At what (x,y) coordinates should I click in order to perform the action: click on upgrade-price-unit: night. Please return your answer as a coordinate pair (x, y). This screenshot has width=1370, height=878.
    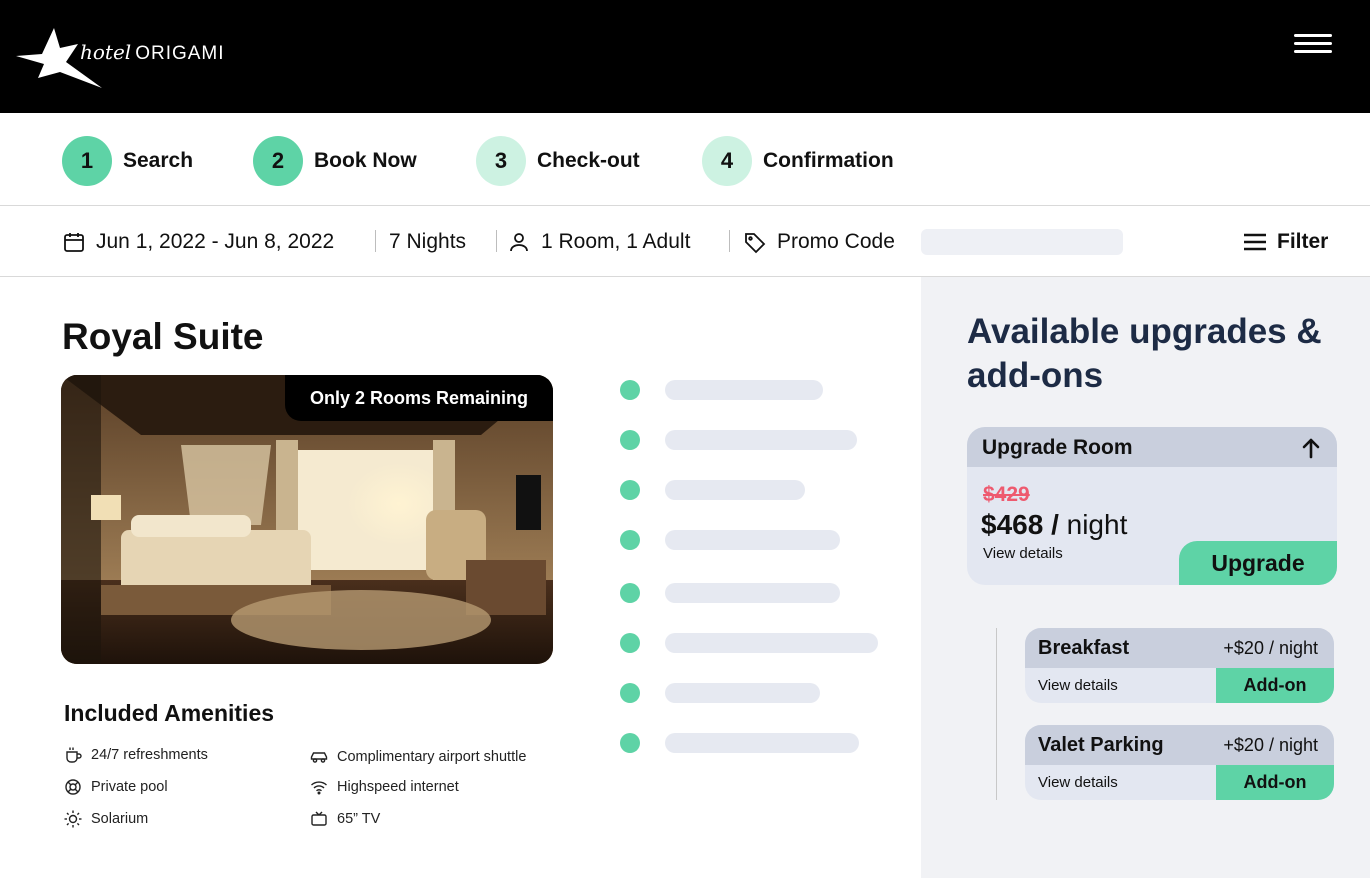
    Looking at the image, I should click on (1097, 524).